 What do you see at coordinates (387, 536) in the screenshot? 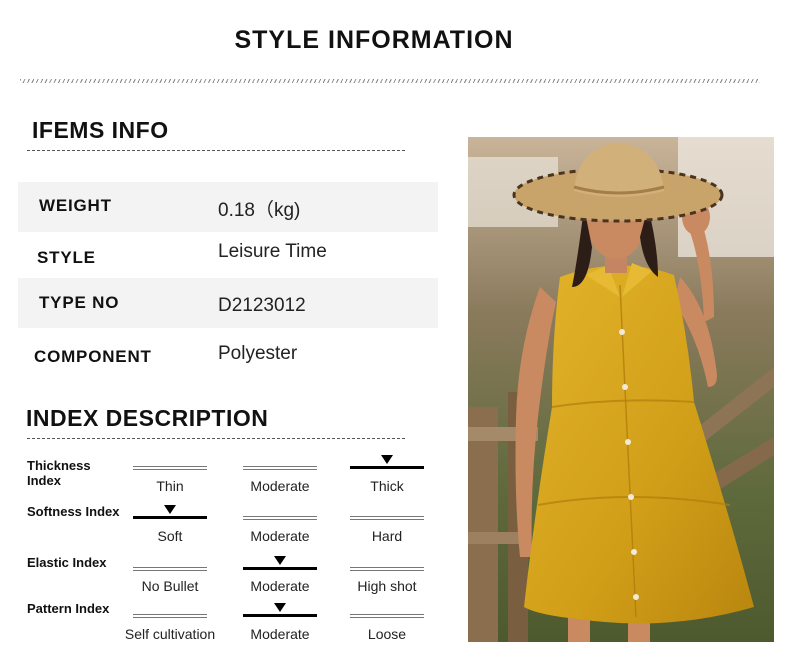
I see `option-label: Hard` at bounding box center [387, 536].